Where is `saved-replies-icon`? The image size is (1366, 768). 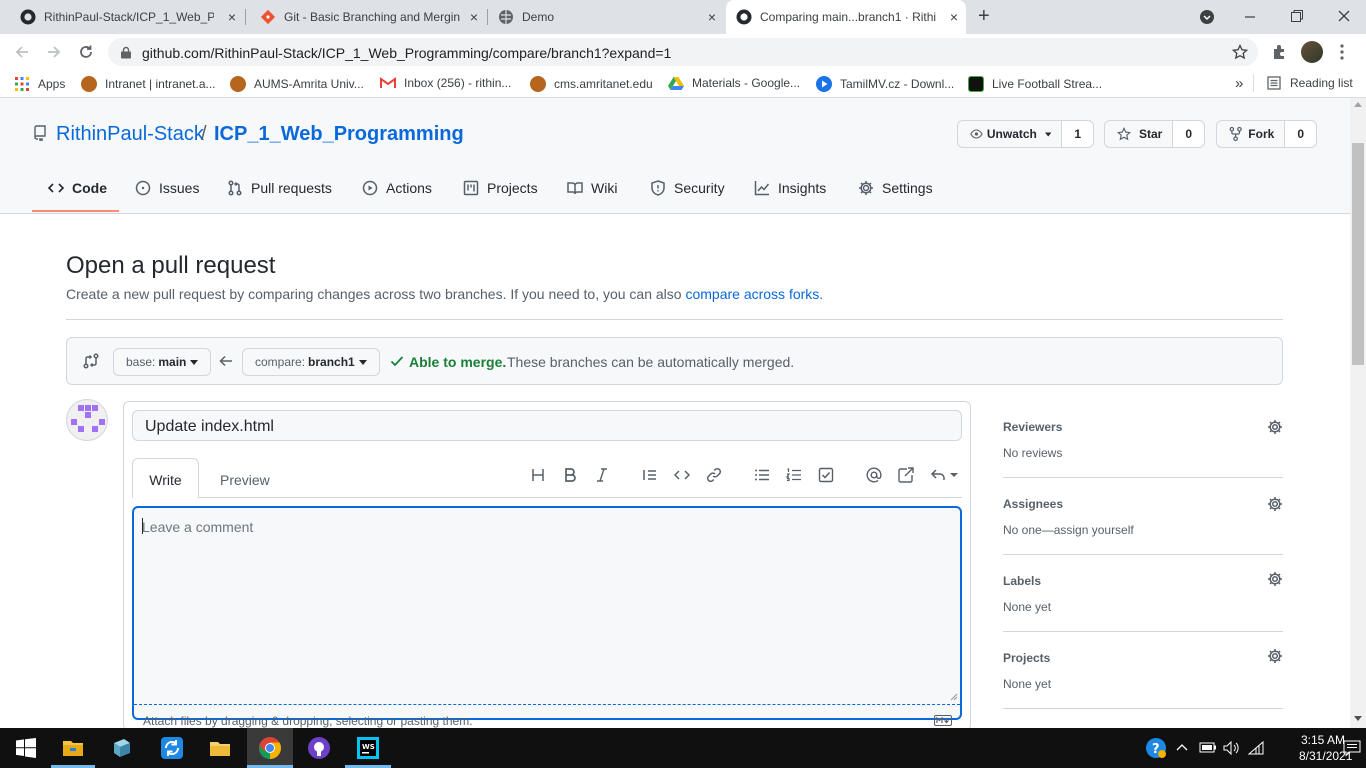
saved-replies-icon is located at coordinates (944, 475).